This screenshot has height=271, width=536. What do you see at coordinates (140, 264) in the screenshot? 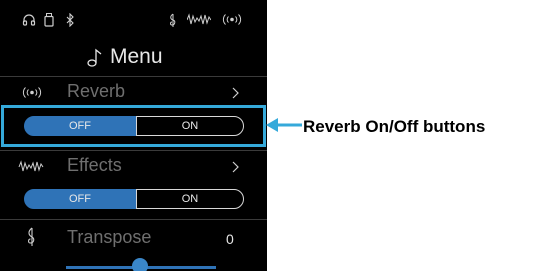
I see `transpose-slider-knob` at bounding box center [140, 264].